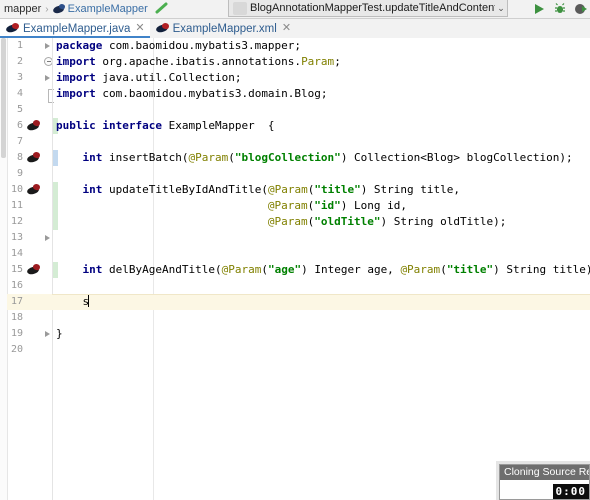 The image size is (590, 500). Describe the element at coordinates (223, 28) in the screenshot. I see `tab-example-mapper-xml: ExampleMapper.xml ✕` at that location.